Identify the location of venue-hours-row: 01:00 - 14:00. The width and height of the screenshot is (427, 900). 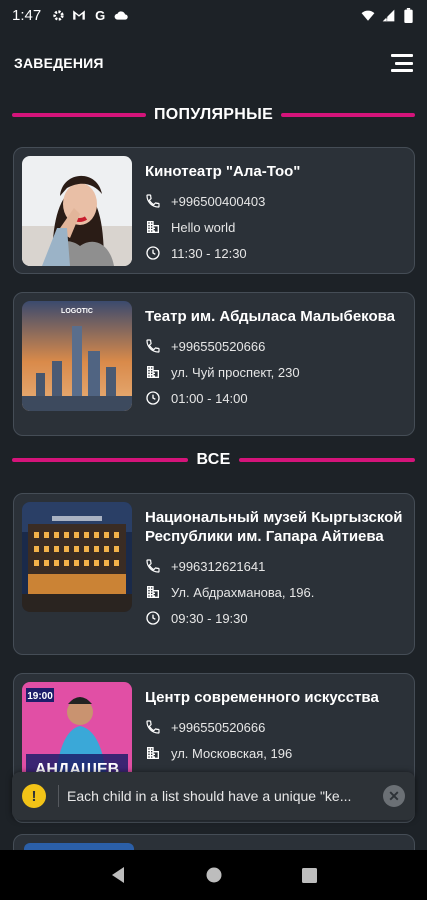
(275, 398).